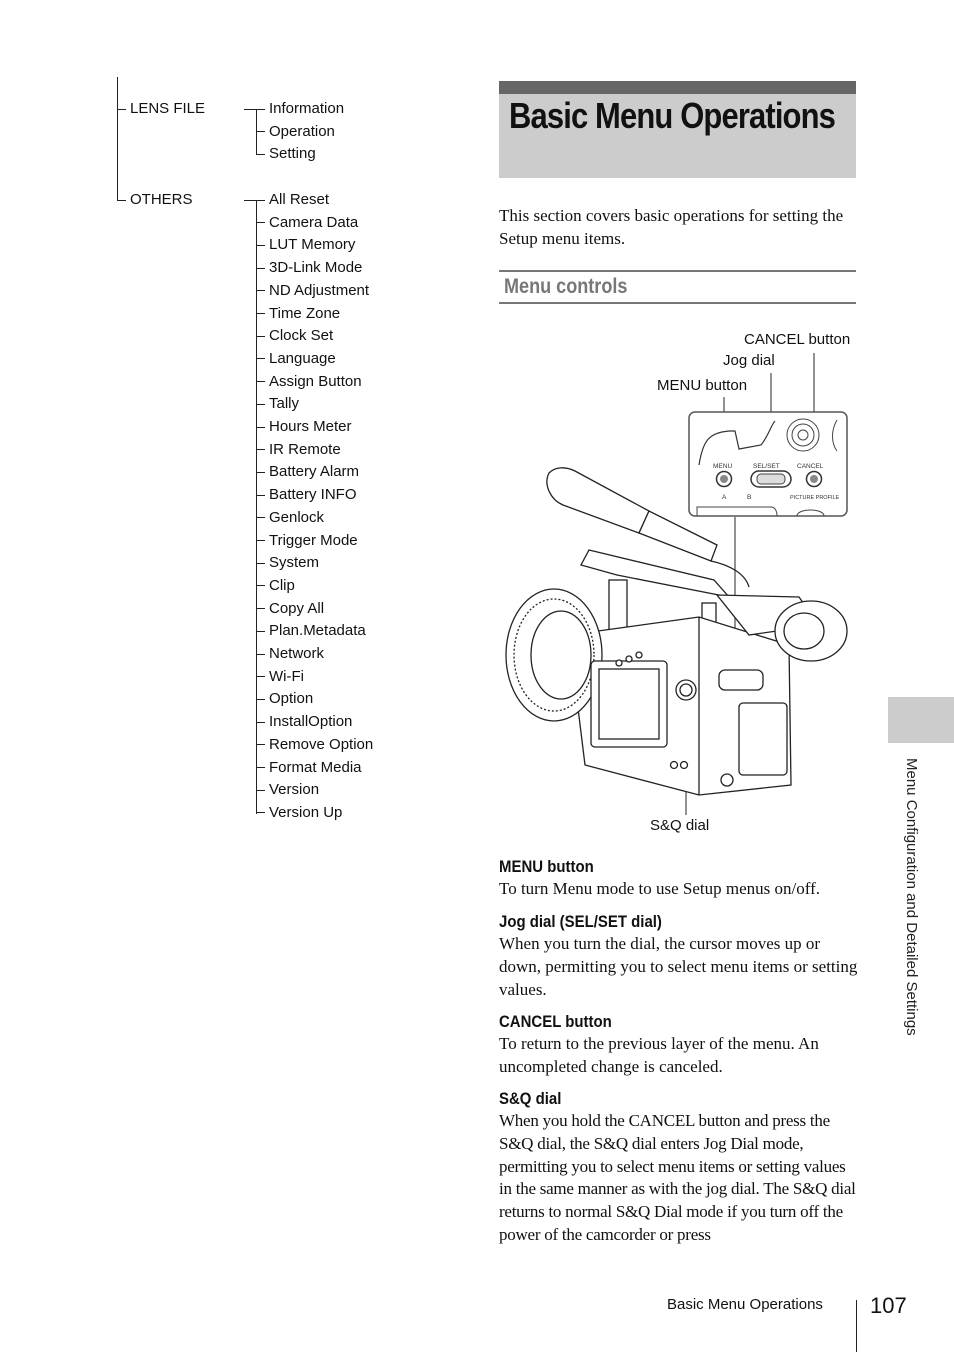 The image size is (954, 1352). I want to click on tree-item-label: Version Up, so click(306, 812).